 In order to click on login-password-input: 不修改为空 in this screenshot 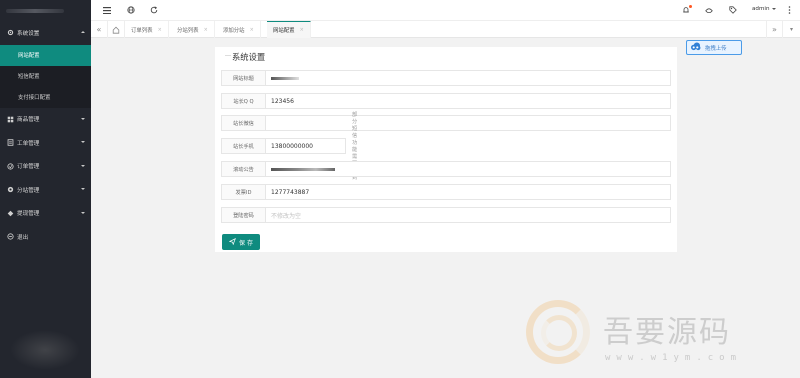, I will do `click(468, 215)`.